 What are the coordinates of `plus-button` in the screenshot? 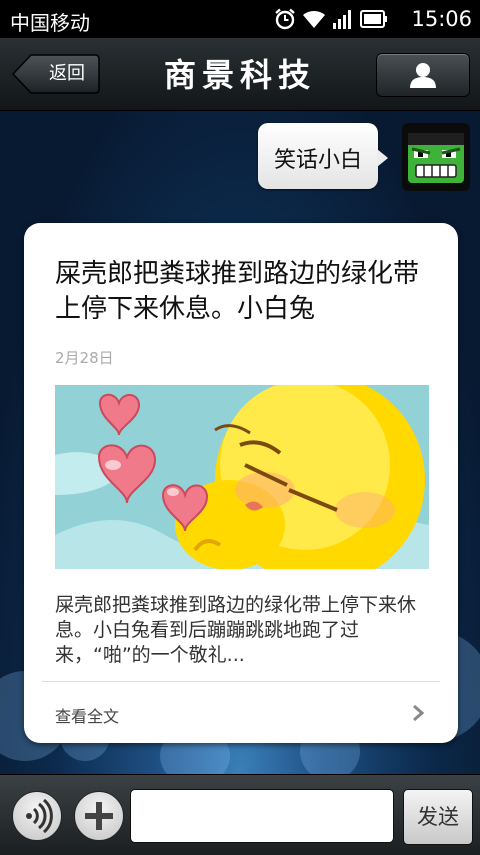 It's located at (99, 816).